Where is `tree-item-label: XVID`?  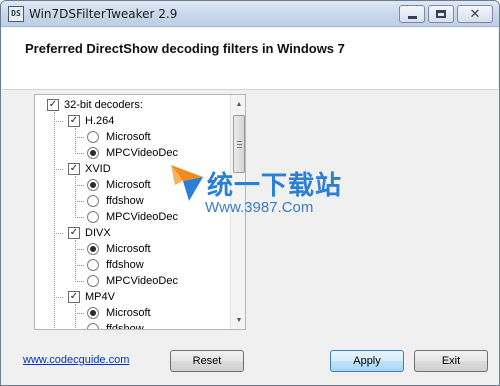 tree-item-label: XVID is located at coordinates (98, 168).